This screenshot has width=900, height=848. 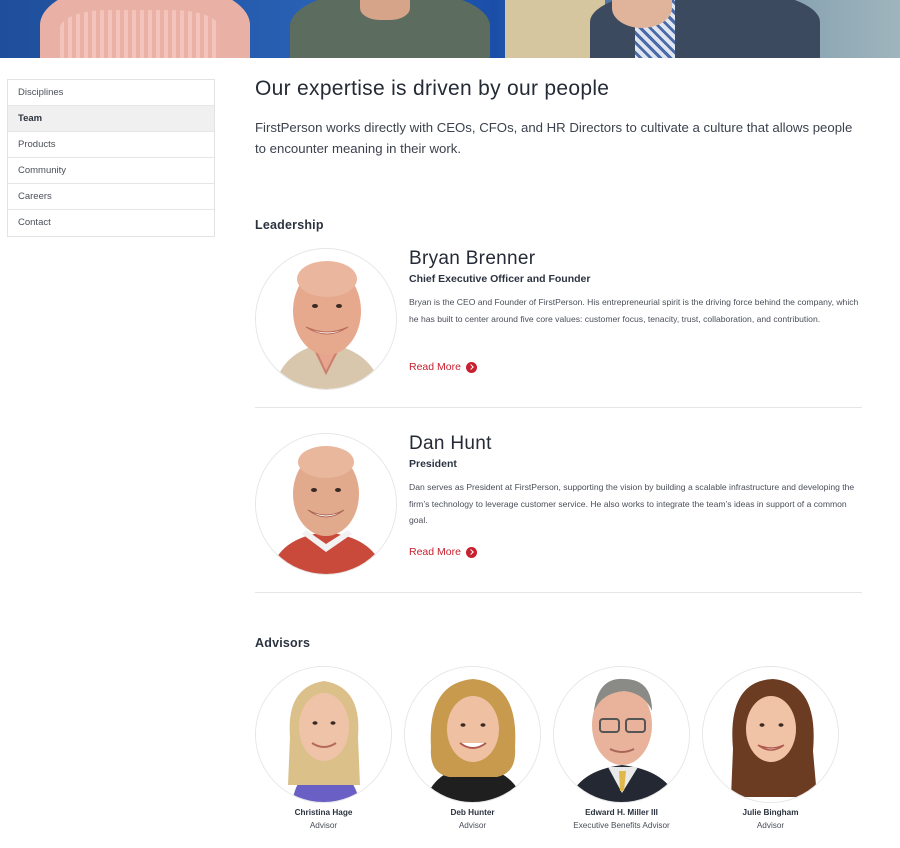 What do you see at coordinates (433, 464) in the screenshot?
I see `leader-role: President` at bounding box center [433, 464].